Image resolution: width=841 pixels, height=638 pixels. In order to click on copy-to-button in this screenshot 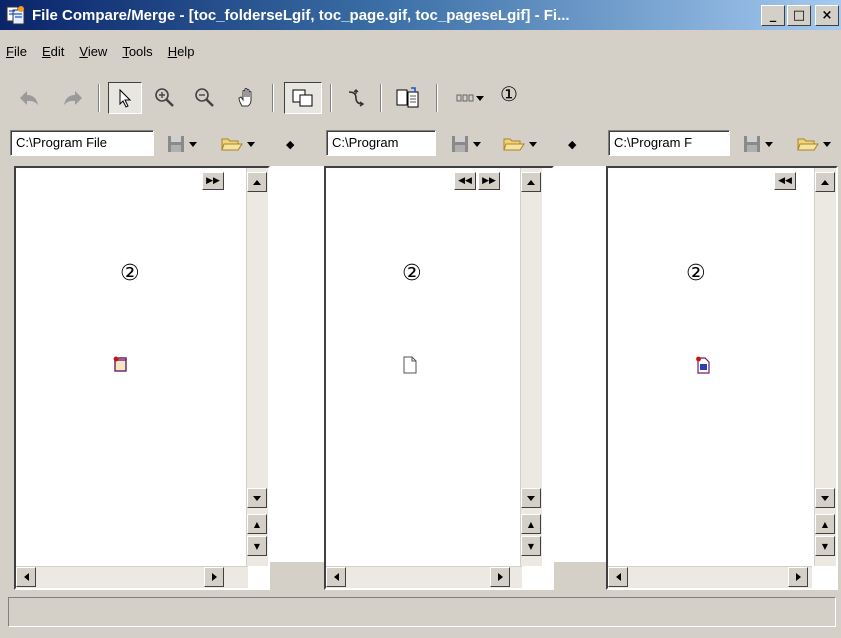, I will do `click(408, 98)`.